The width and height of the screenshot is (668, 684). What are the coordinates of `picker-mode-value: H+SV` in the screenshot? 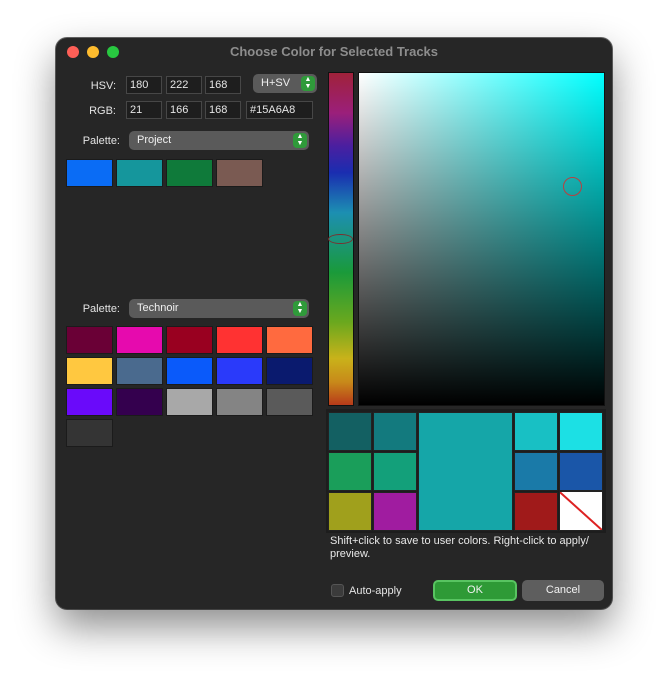 It's located at (276, 83).